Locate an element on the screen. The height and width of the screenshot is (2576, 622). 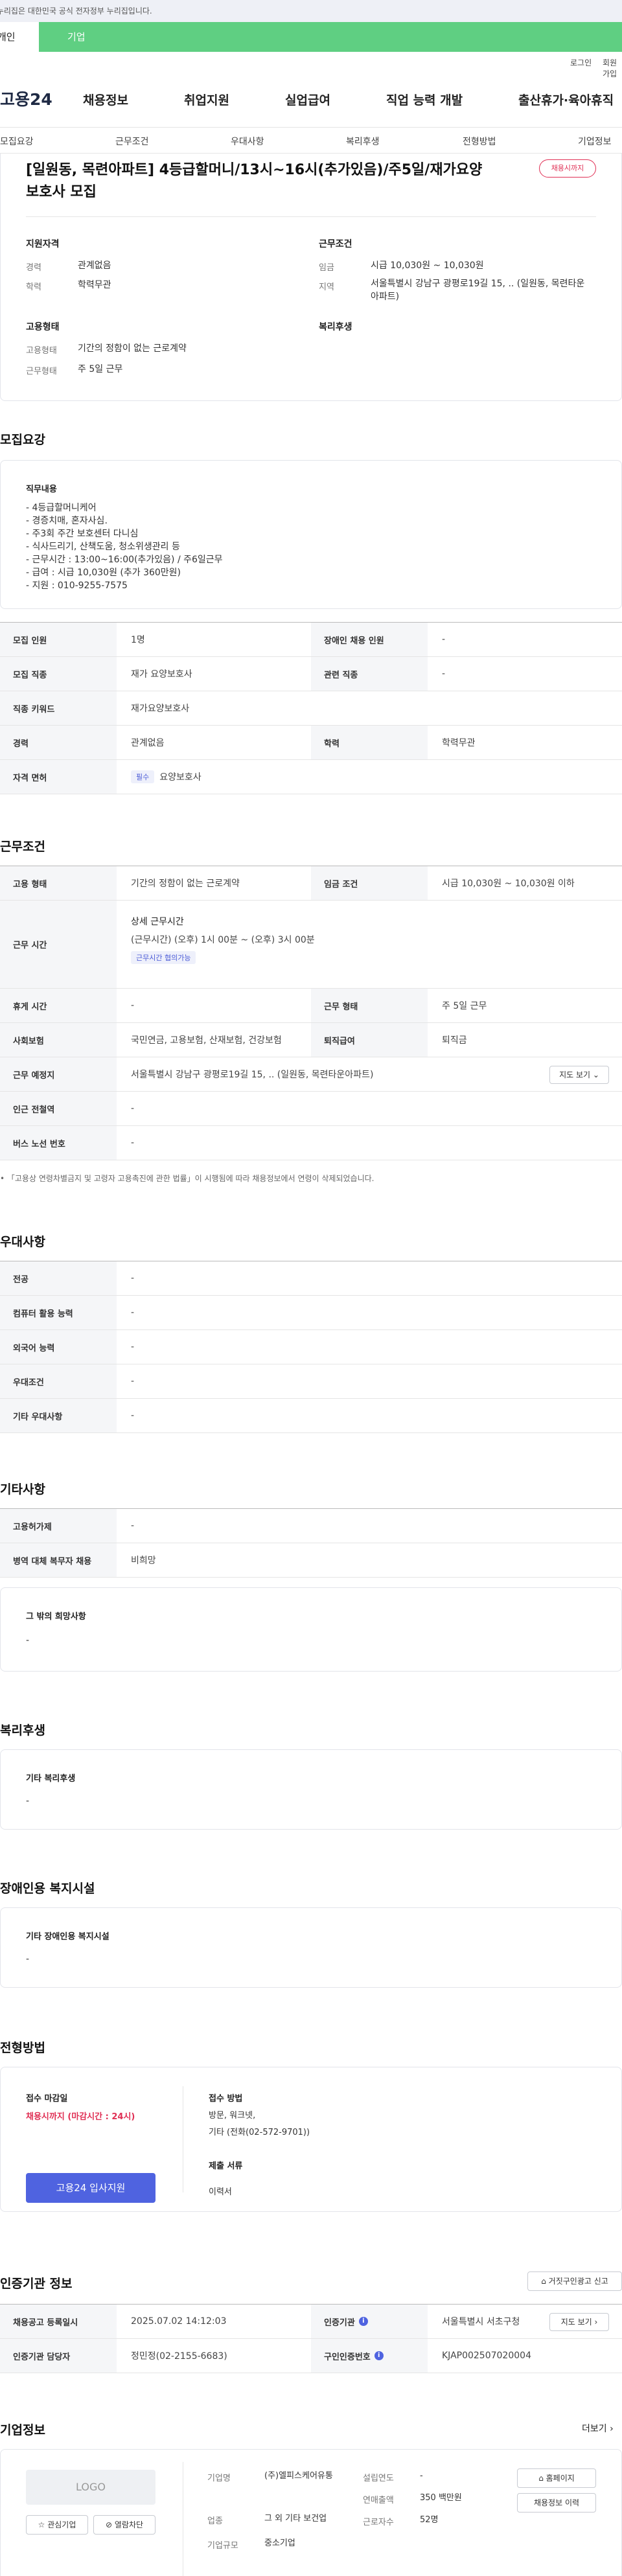
education-value: 학력무관 is located at coordinates (94, 285).